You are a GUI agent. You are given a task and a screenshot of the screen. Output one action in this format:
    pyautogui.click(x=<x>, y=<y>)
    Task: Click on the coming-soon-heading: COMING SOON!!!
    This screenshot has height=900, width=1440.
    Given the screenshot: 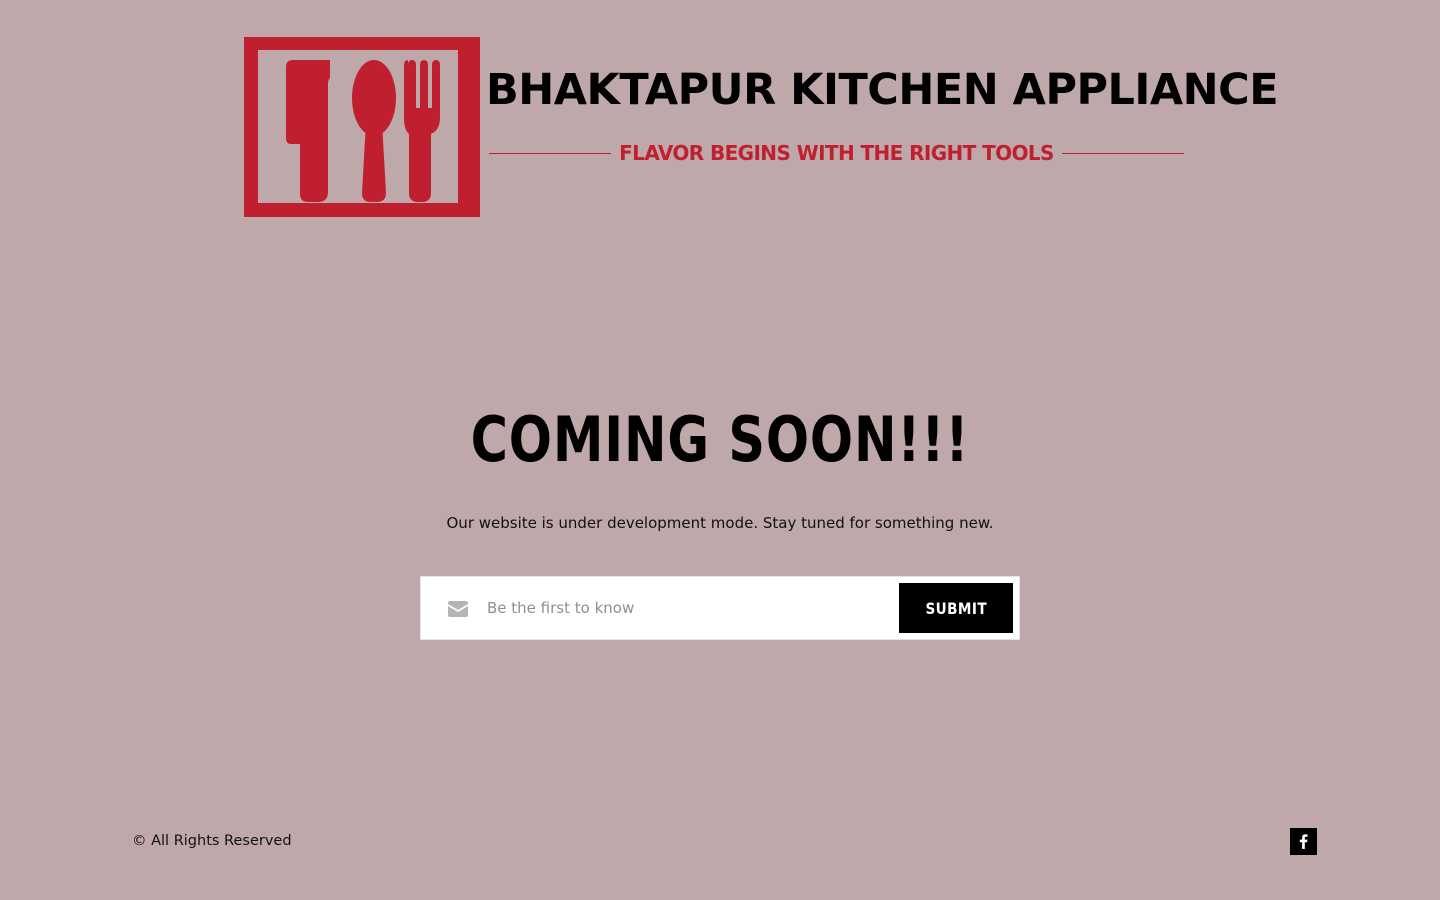 What is the action you would take?
    pyautogui.click(x=720, y=439)
    